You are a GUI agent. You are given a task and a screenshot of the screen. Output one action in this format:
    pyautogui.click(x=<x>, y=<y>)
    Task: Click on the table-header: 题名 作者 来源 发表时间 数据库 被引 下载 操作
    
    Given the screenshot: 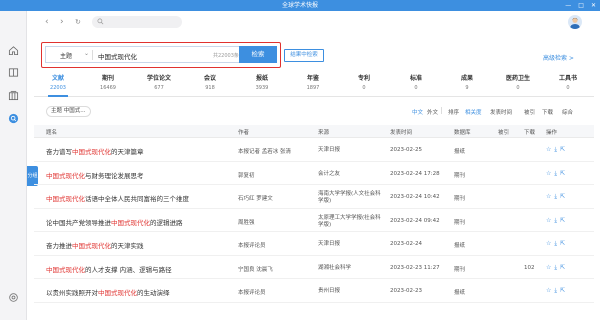 What is the action you would take?
    pyautogui.click(x=314, y=131)
    